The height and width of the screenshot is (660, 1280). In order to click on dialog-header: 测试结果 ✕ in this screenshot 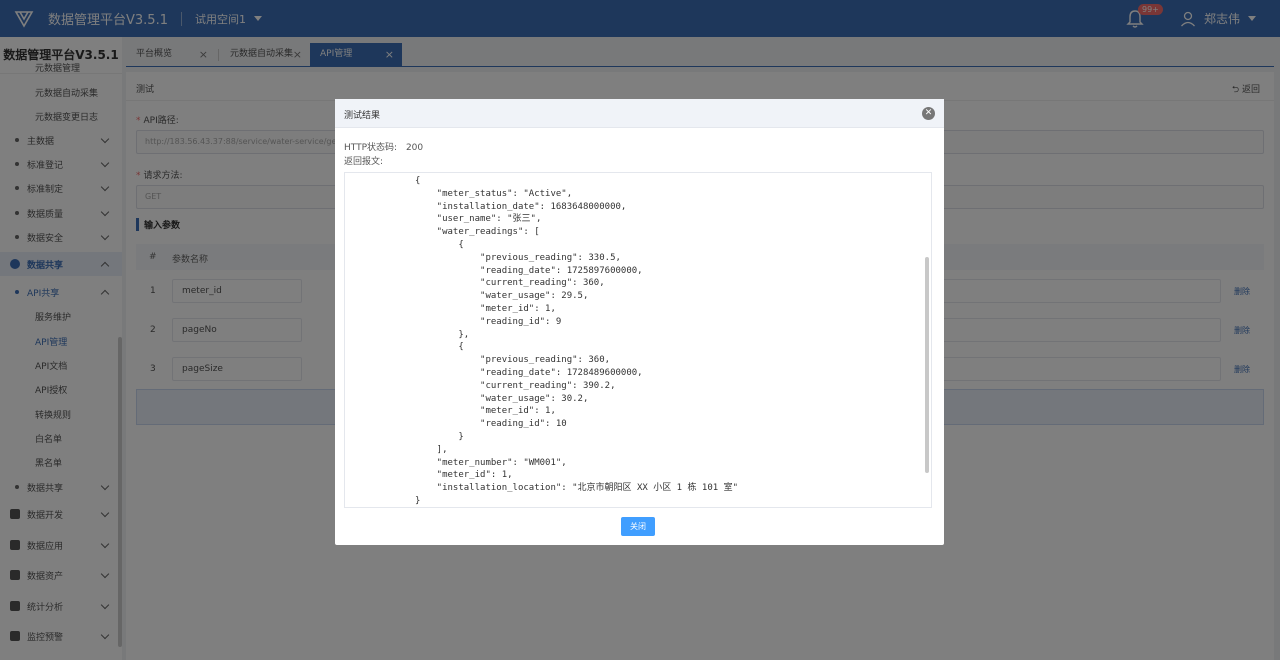, I will do `click(639, 113)`.